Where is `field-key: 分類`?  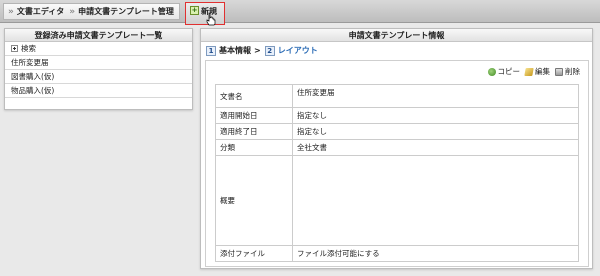
field-key: 分類 is located at coordinates (254, 147).